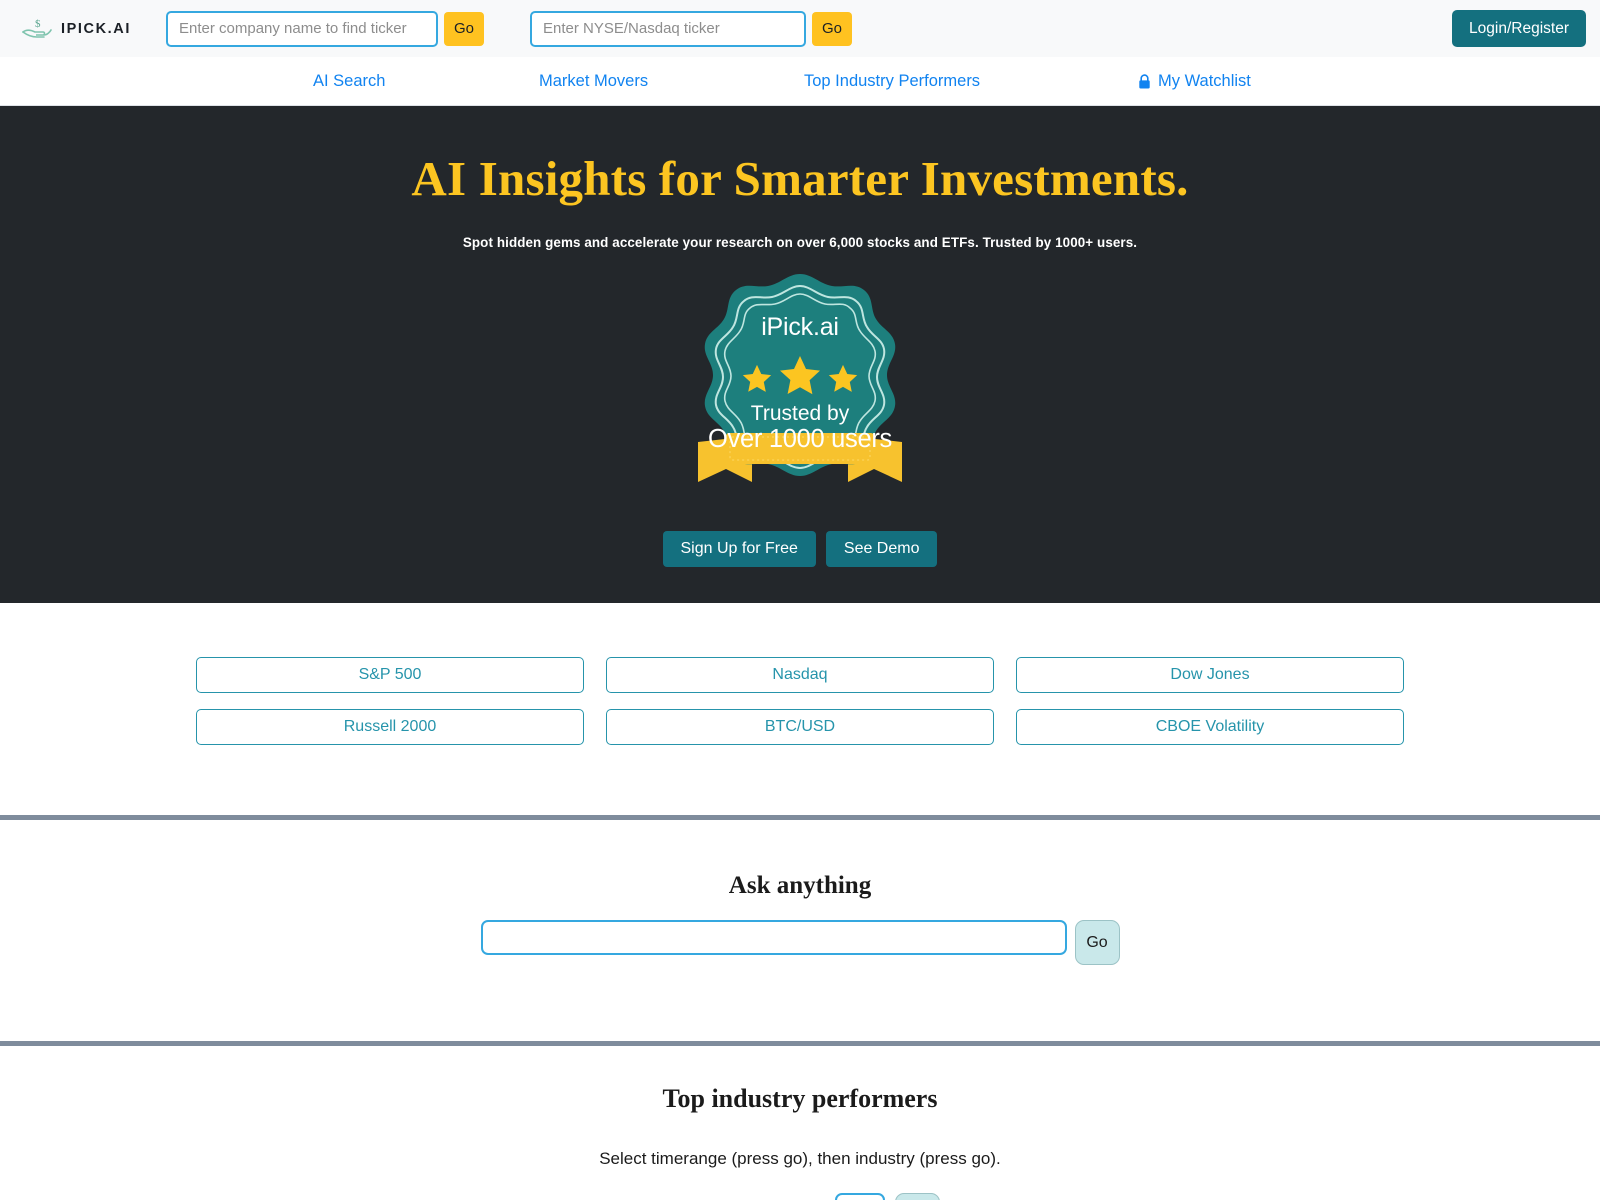 This screenshot has width=1600, height=1200. Describe the element at coordinates (918, 1196) in the screenshot. I see `time-range-go-button: Go` at that location.